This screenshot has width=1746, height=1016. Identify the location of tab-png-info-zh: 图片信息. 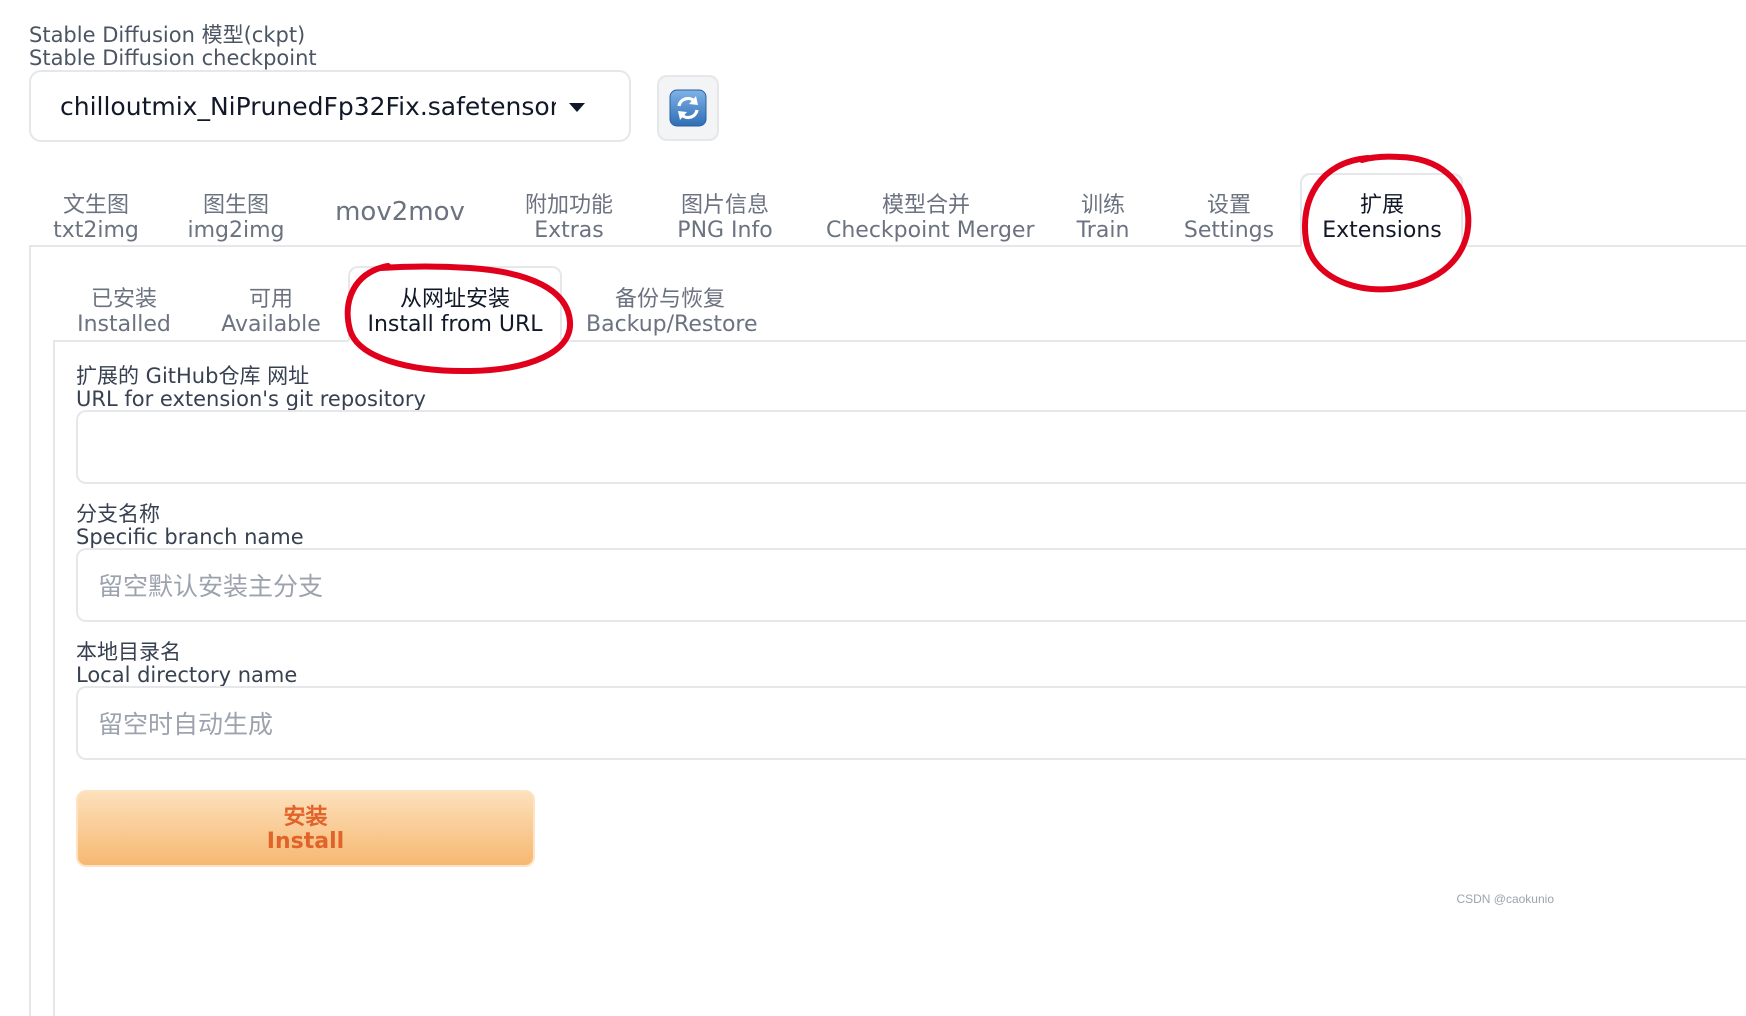
(724, 205).